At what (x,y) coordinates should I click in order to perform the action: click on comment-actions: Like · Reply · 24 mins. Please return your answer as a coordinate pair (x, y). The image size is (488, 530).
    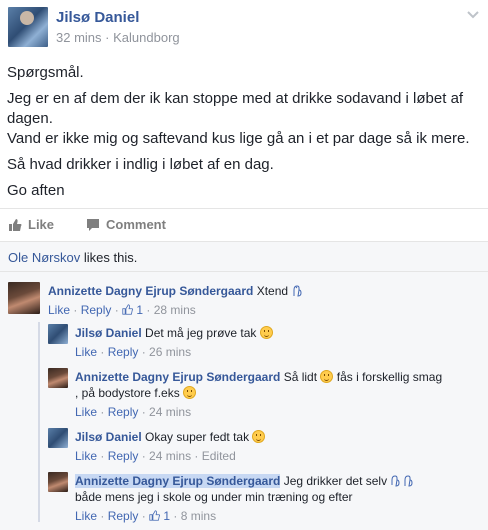
    Looking at the image, I should click on (133, 412).